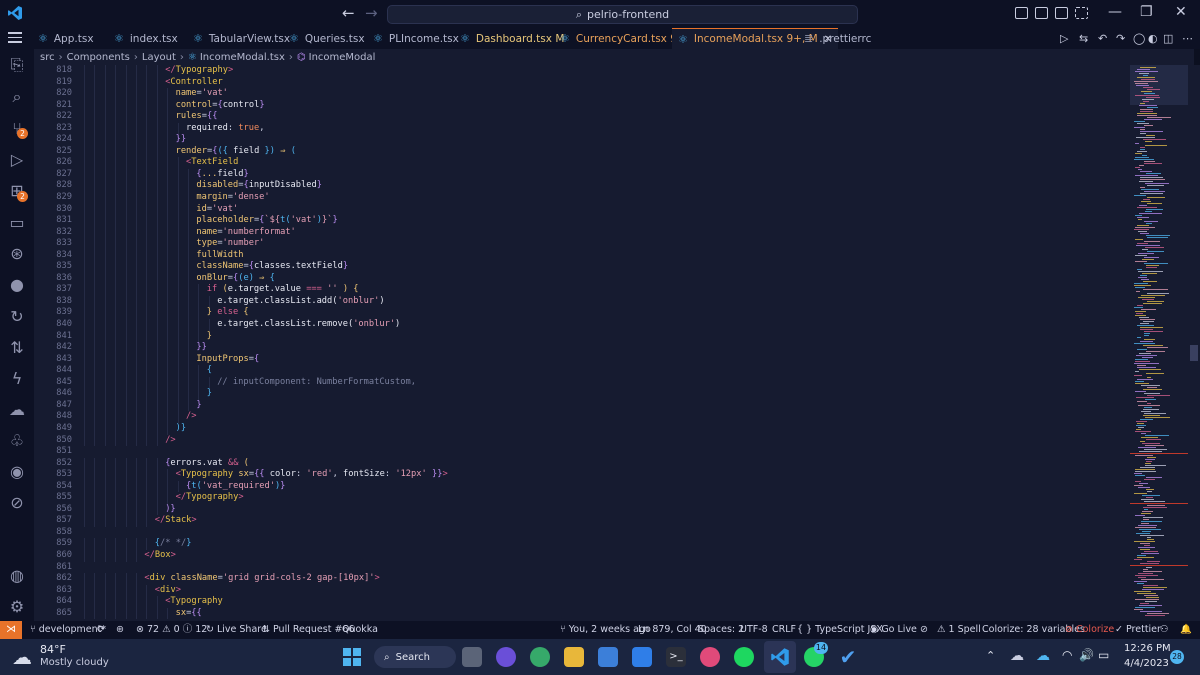 The image size is (1200, 675). What do you see at coordinates (602, 221) in the screenshot?
I see `code-line: placeholder={`${t('vat')}`}` at bounding box center [602, 221].